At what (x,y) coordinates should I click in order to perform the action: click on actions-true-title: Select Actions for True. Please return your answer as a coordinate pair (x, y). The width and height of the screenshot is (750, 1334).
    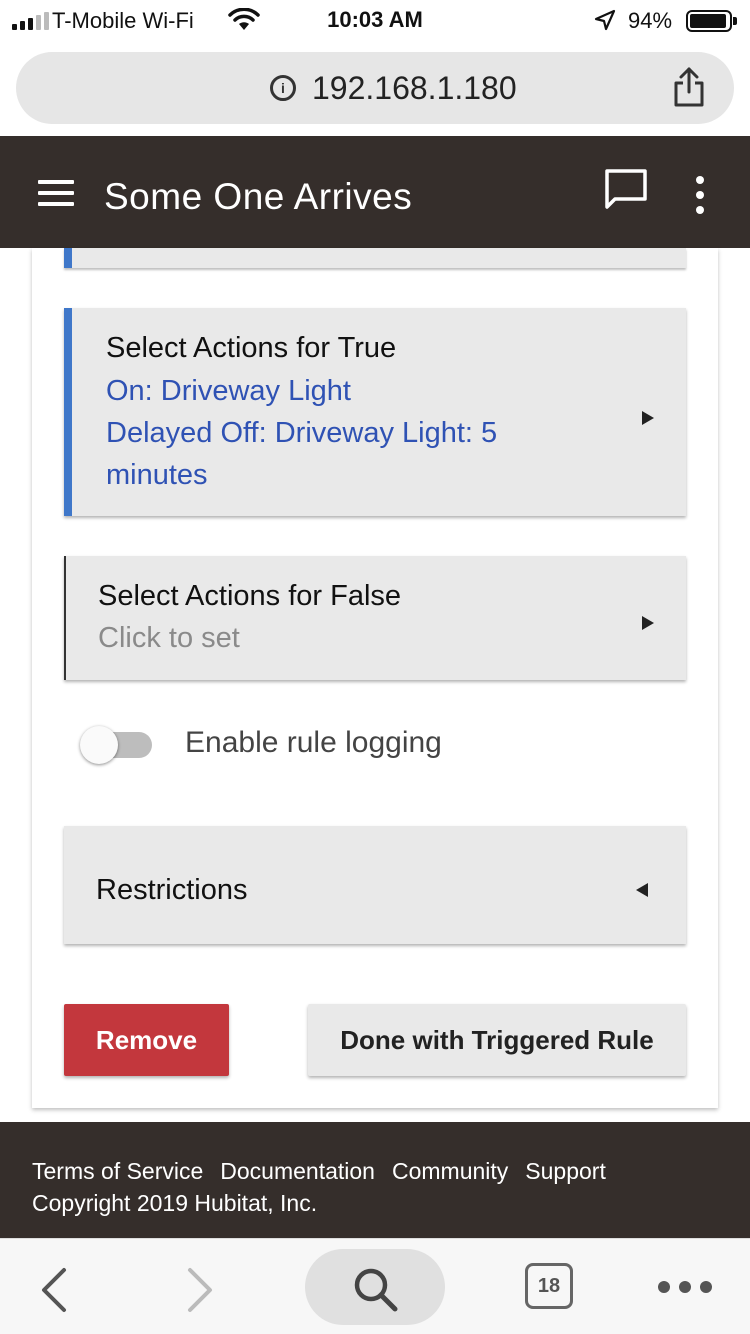
    Looking at the image, I should click on (251, 348).